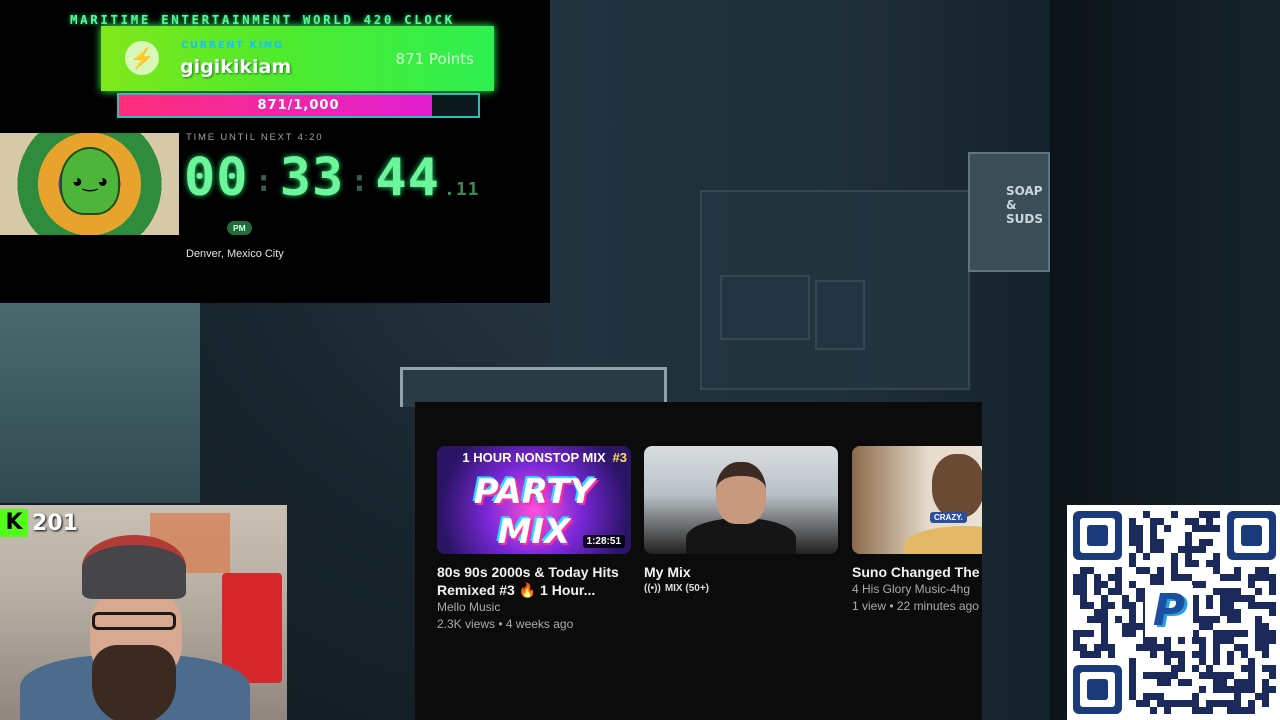 The width and height of the screenshot is (1280, 720). Describe the element at coordinates (262, 19) in the screenshot. I see `clock-title: MARITIME ENTERTAINMENT WORLD 420 CLOCK` at that location.